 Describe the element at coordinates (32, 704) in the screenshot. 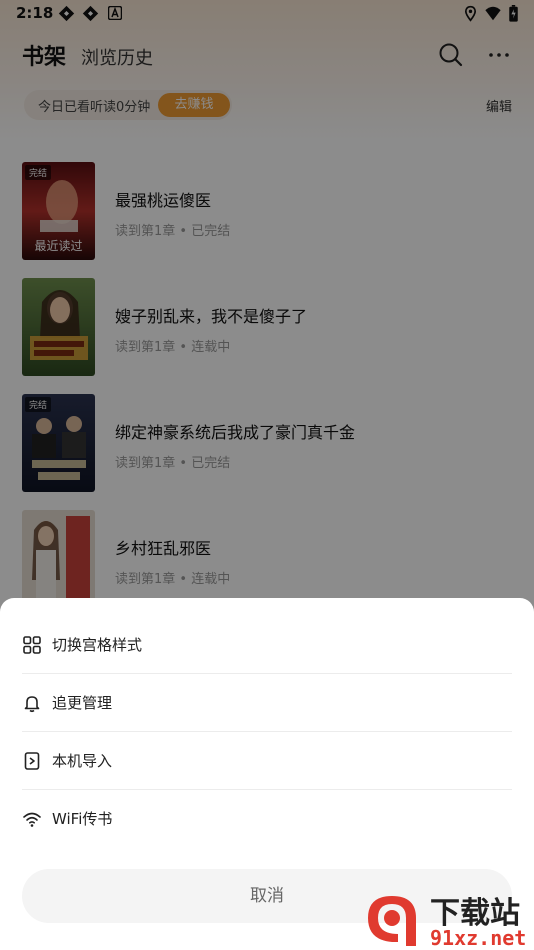

I see `bell-icon` at that location.